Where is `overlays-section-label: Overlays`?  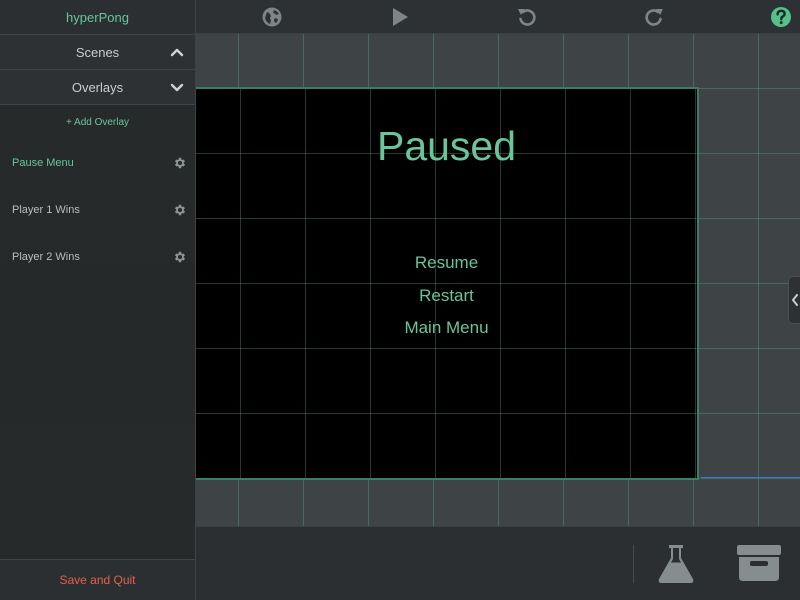 overlays-section-label: Overlays is located at coordinates (97, 87).